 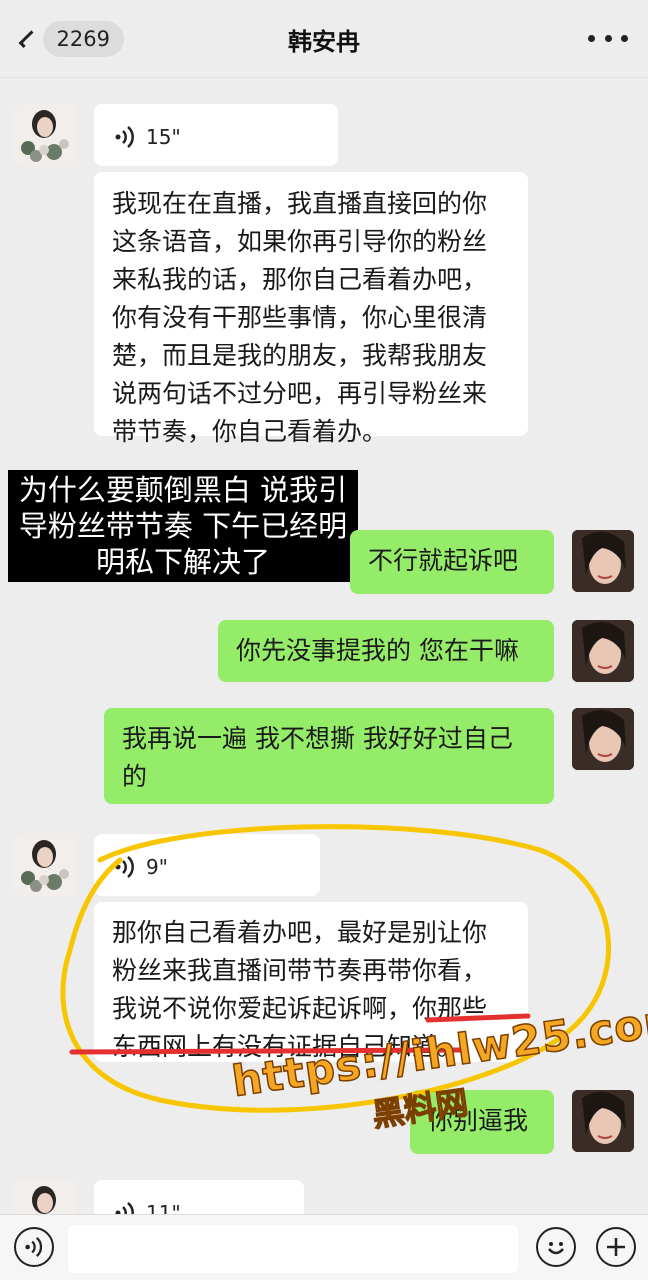 What do you see at coordinates (293, 1249) in the screenshot?
I see `message-input` at bounding box center [293, 1249].